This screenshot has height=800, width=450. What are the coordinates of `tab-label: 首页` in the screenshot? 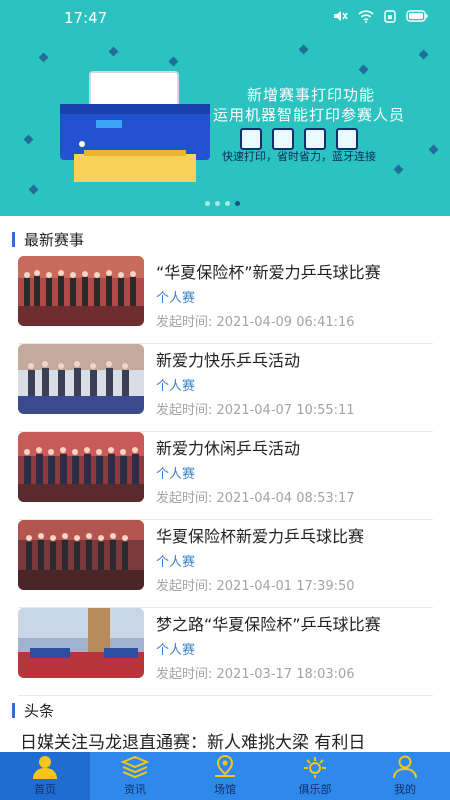 It's located at (45, 789).